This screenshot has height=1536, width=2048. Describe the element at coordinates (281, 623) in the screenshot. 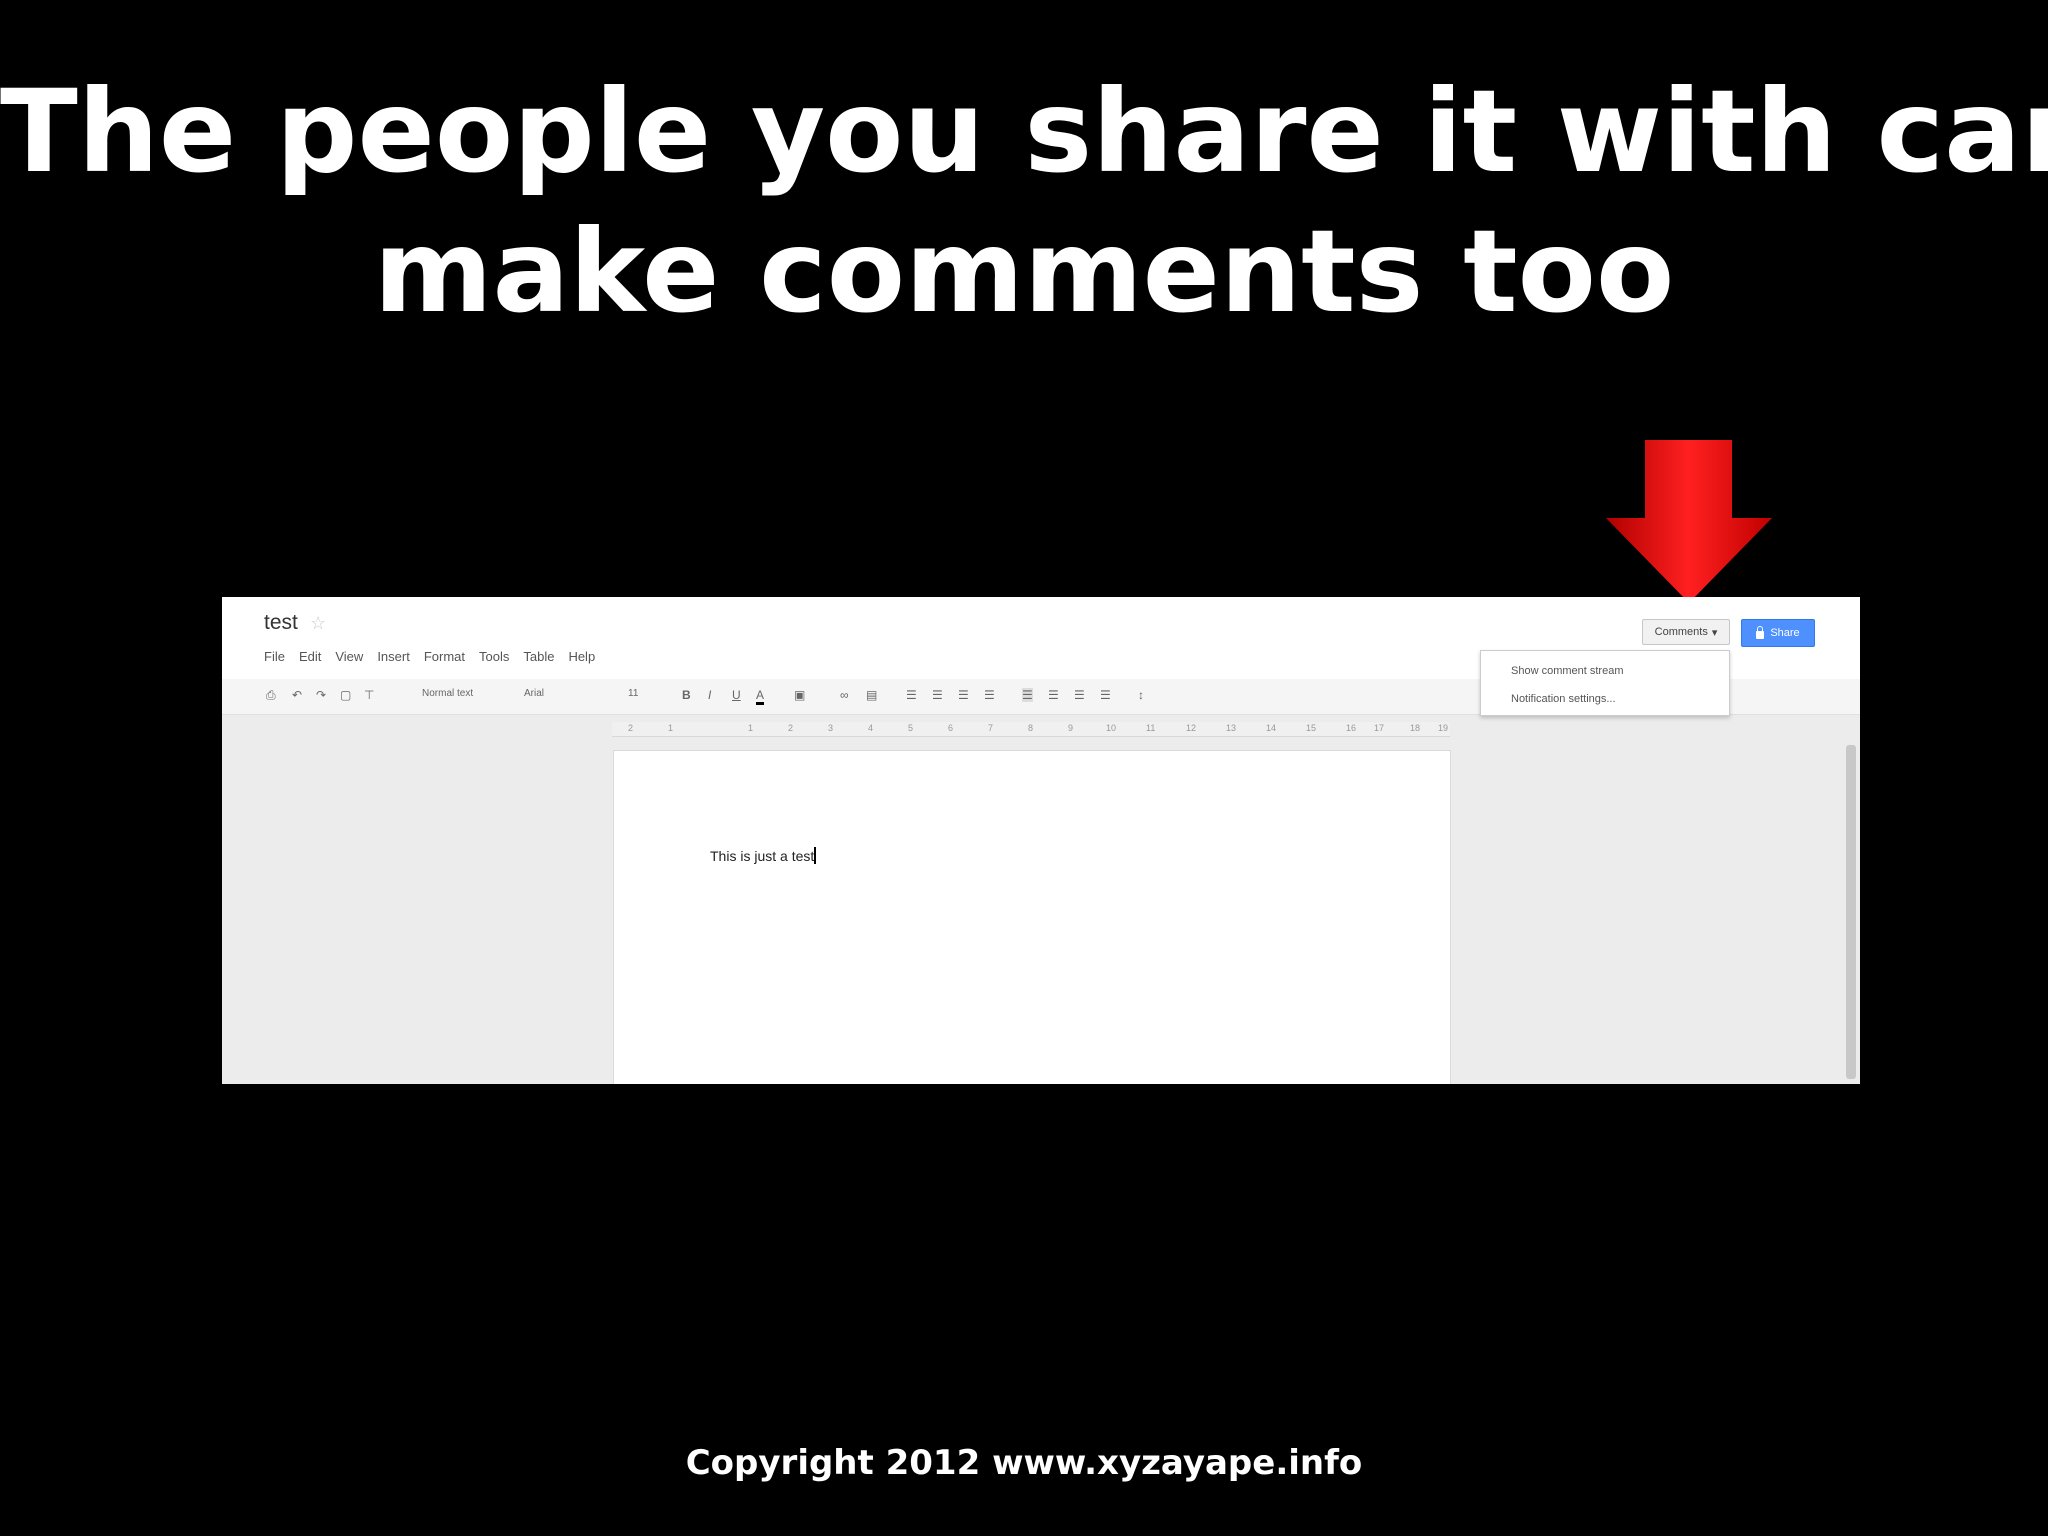

I see `document-title: test` at that location.